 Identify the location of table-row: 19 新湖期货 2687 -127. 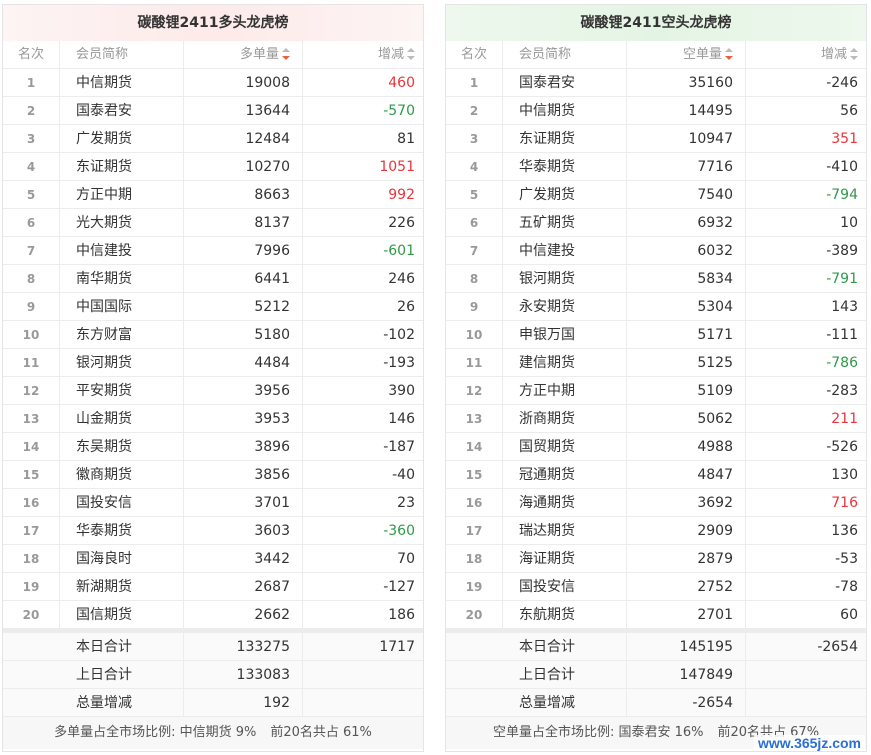
(213, 587).